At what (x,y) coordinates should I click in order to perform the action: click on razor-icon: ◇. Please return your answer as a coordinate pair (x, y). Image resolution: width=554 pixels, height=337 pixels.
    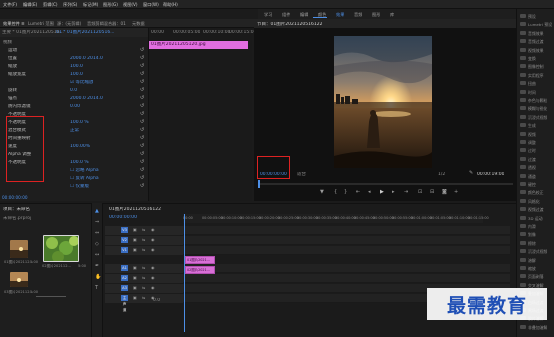
    Looking at the image, I should click on (97, 244).